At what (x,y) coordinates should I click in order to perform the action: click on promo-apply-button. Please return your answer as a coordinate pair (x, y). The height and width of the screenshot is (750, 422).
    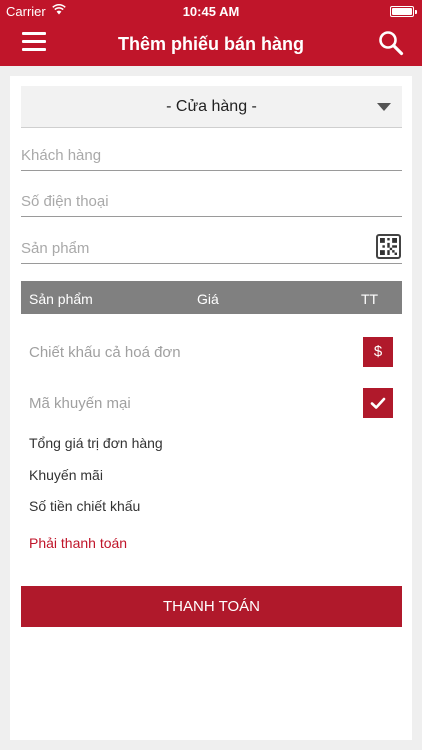
    Looking at the image, I should click on (378, 403).